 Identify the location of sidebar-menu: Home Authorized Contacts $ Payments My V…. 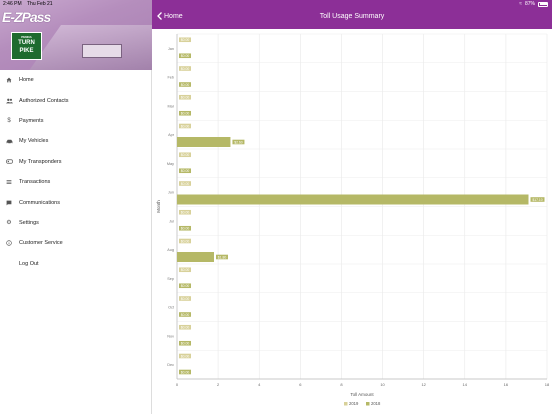
(76, 172).